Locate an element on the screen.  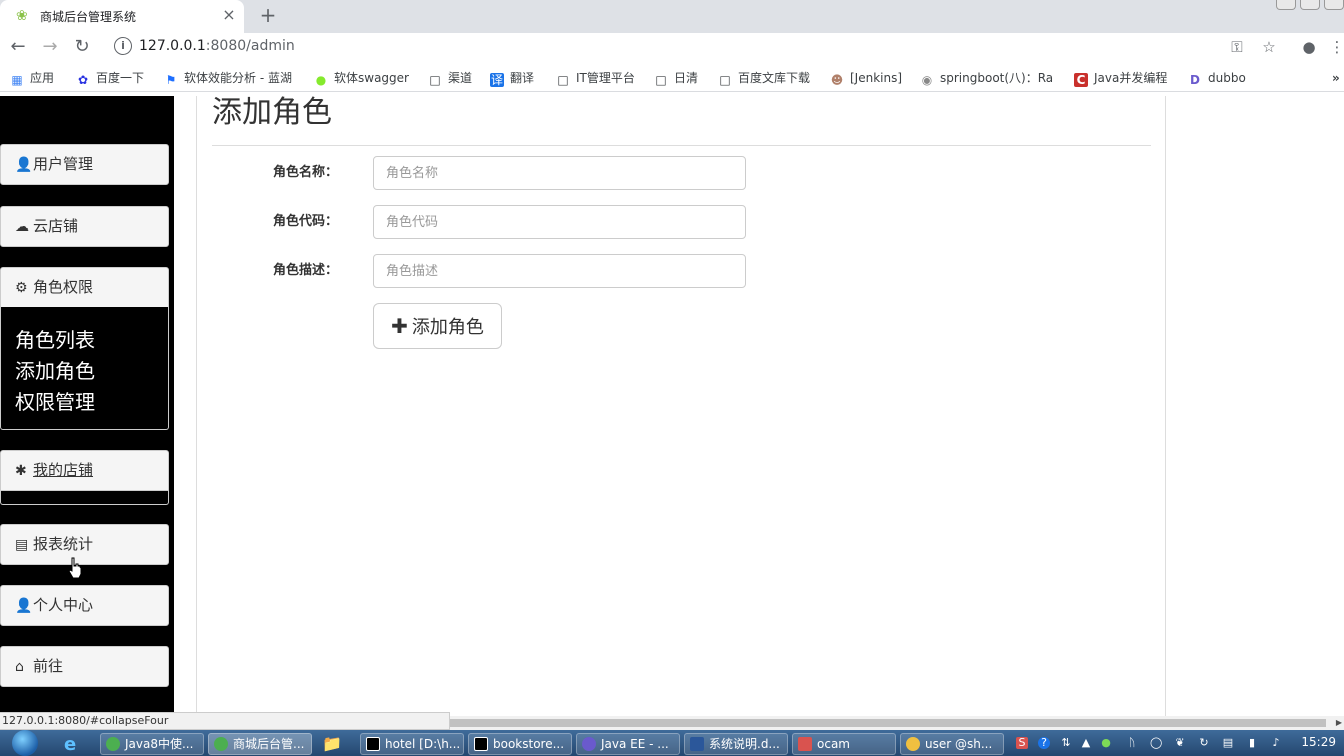
my-store-collapse-panel is located at coordinates (84, 498).